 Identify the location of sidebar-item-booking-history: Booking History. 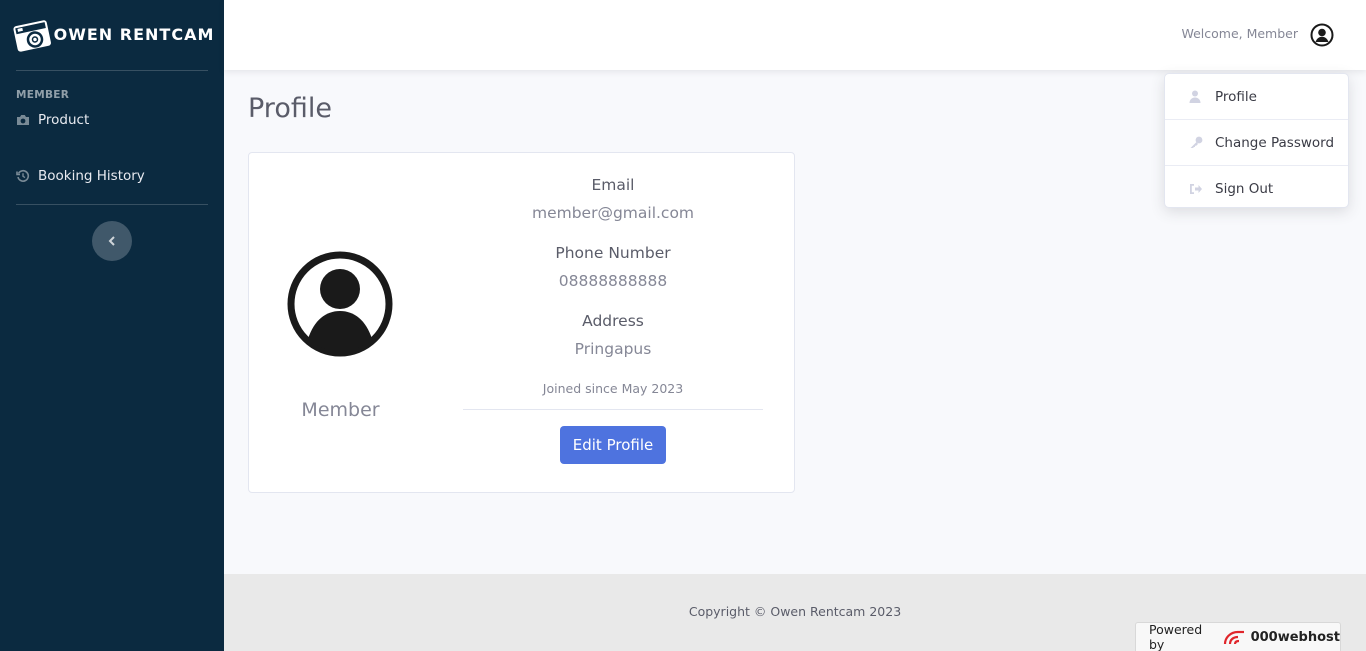
(112, 176).